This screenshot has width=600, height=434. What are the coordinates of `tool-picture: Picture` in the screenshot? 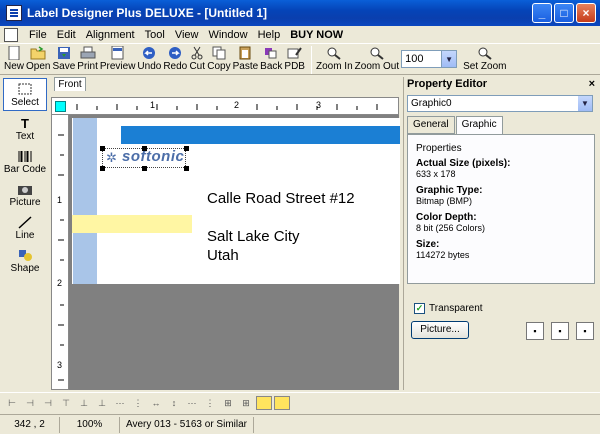 It's located at (25, 193).